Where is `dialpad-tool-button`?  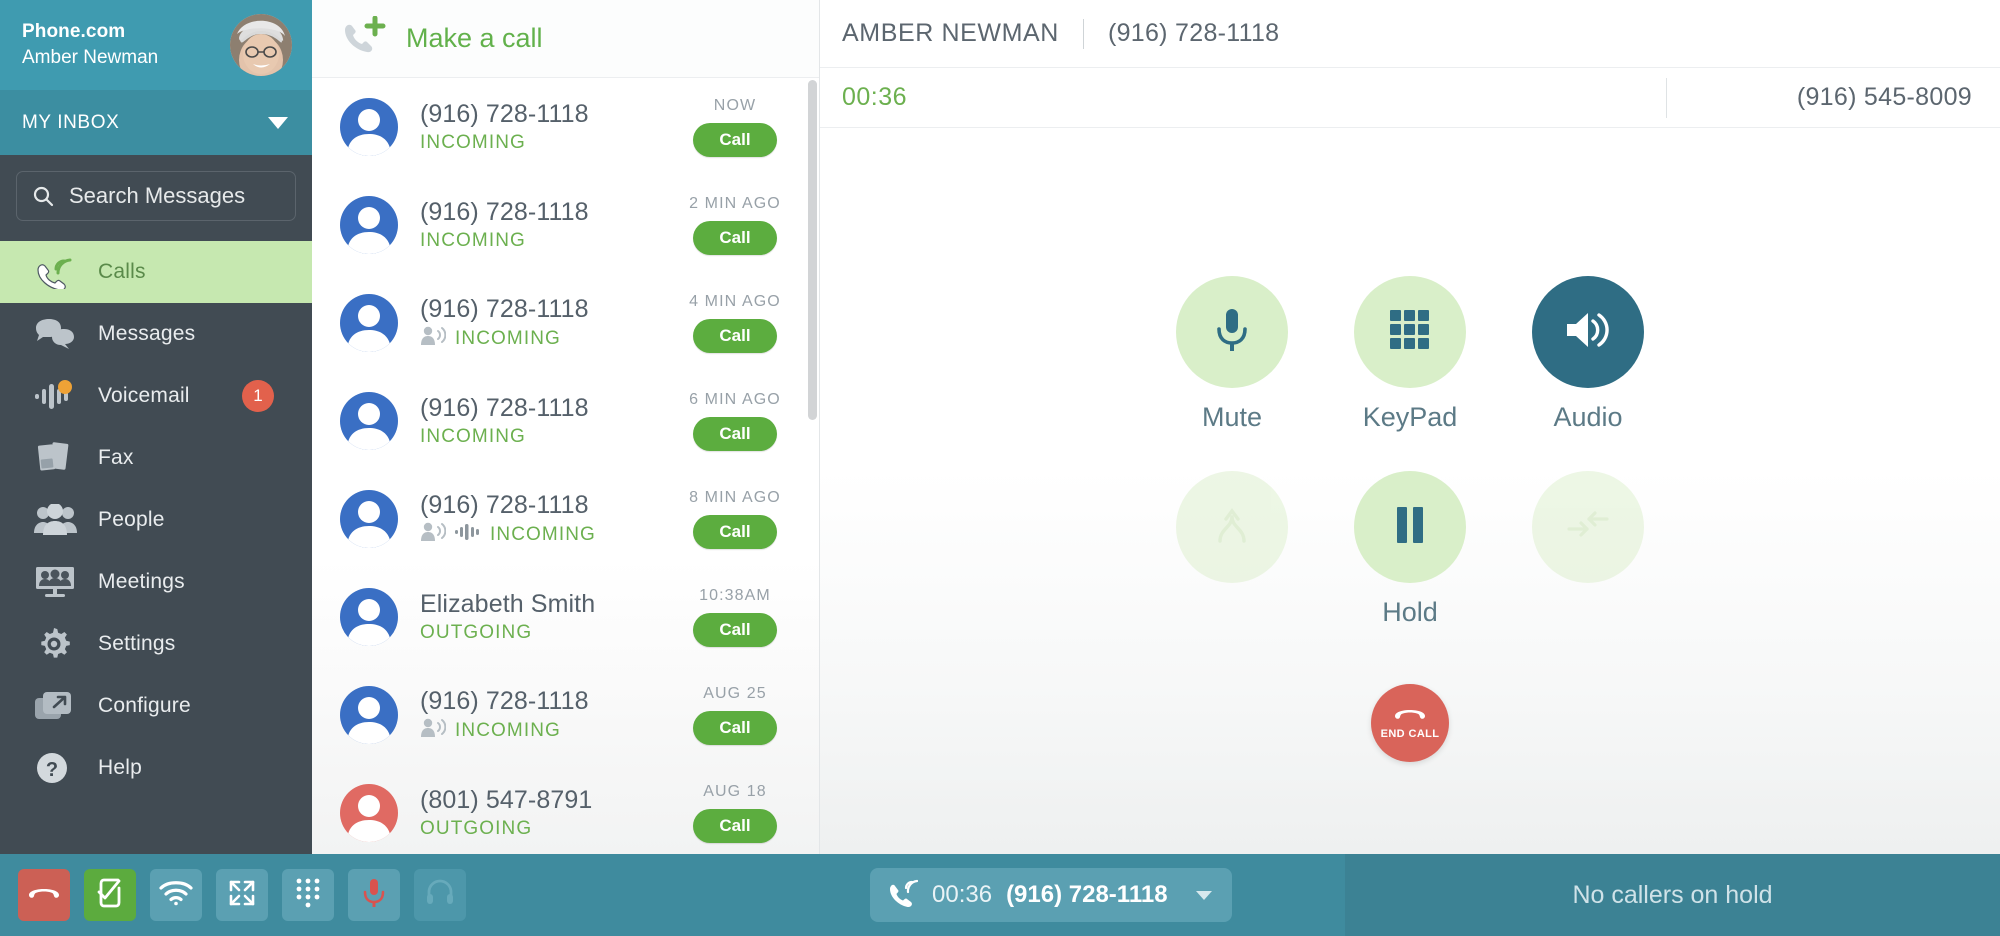 dialpad-tool-button is located at coordinates (308, 895).